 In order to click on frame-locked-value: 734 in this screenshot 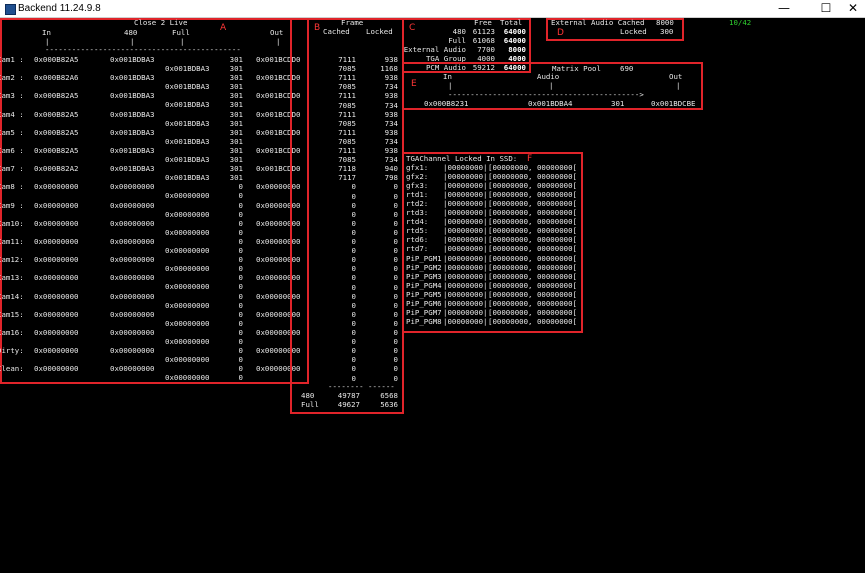, I will do `click(391, 123)`.